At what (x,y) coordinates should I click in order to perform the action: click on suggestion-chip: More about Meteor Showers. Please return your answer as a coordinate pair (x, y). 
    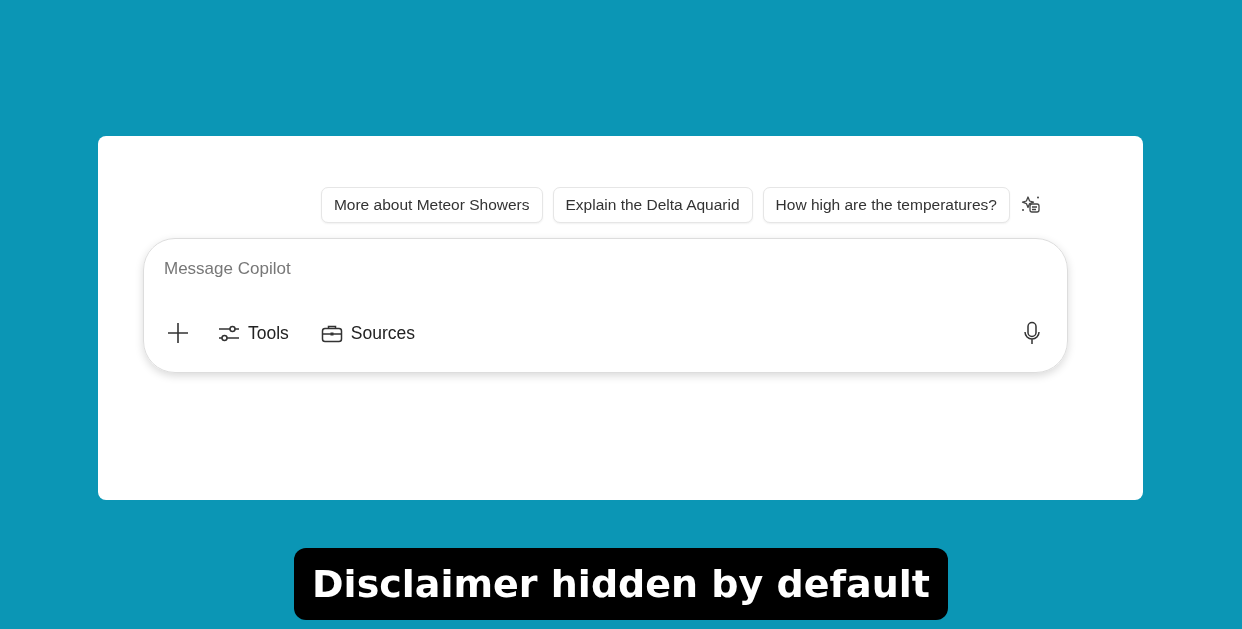
    Looking at the image, I should click on (431, 205).